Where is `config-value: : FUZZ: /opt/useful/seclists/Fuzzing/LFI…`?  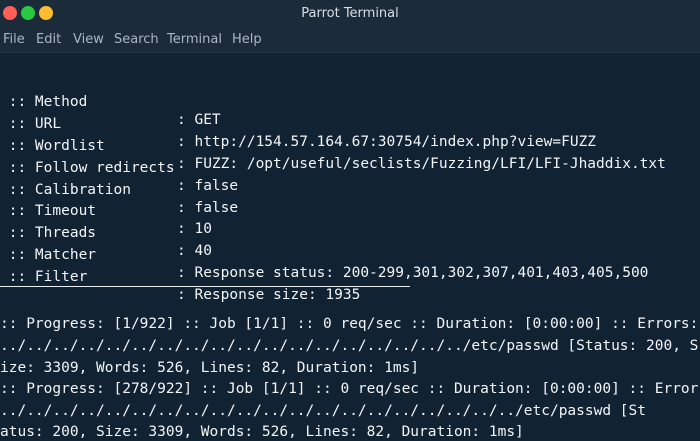 config-value: : FUZZ: /opt/useful/seclists/Fuzzing/LFI… is located at coordinates (421, 164).